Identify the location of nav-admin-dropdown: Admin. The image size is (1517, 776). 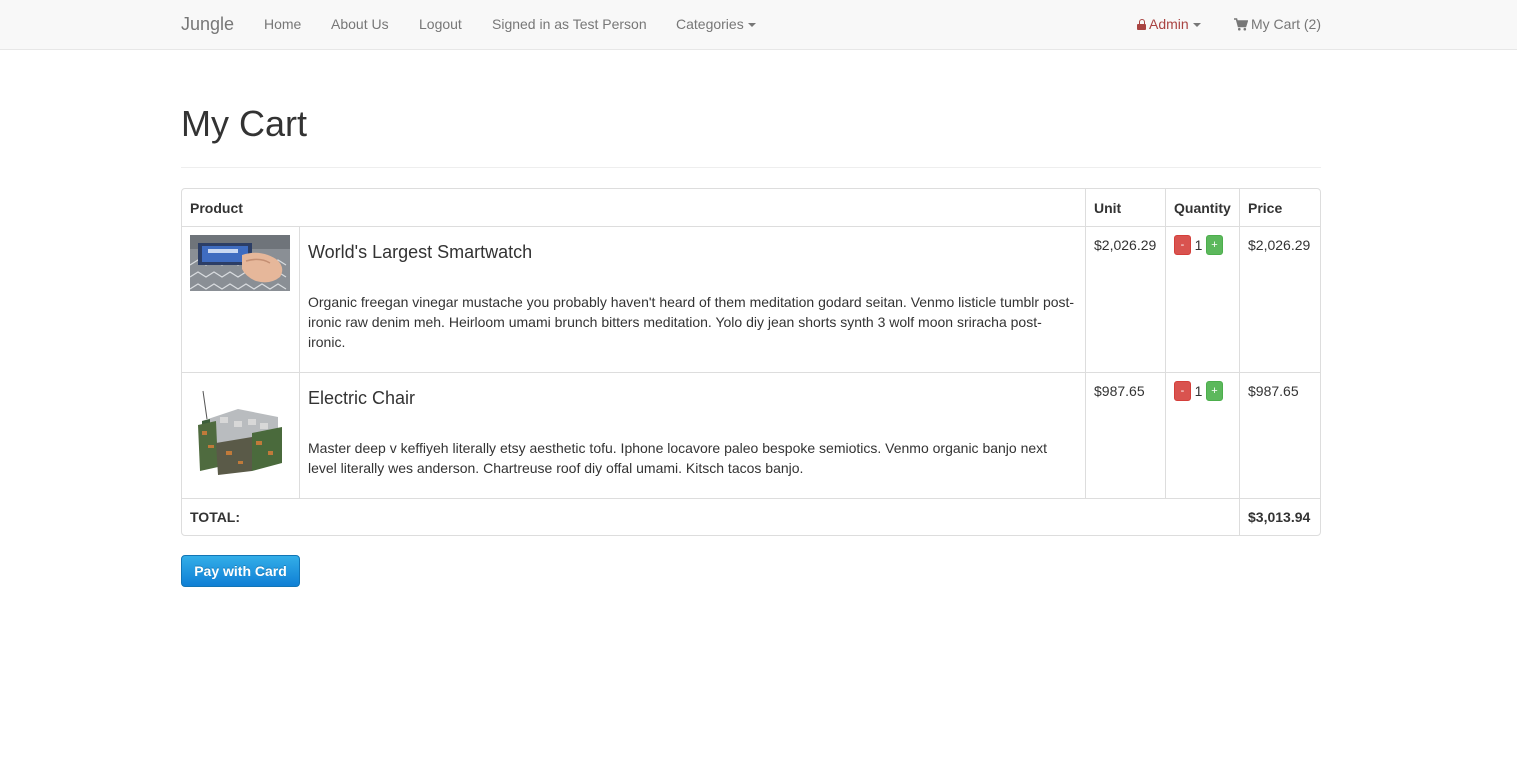
(1169, 24).